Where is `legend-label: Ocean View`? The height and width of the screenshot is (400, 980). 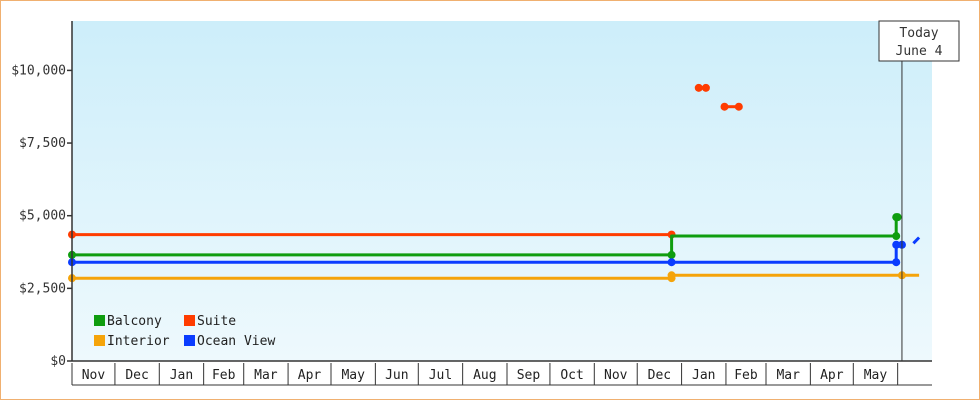
legend-label: Ocean View is located at coordinates (236, 341).